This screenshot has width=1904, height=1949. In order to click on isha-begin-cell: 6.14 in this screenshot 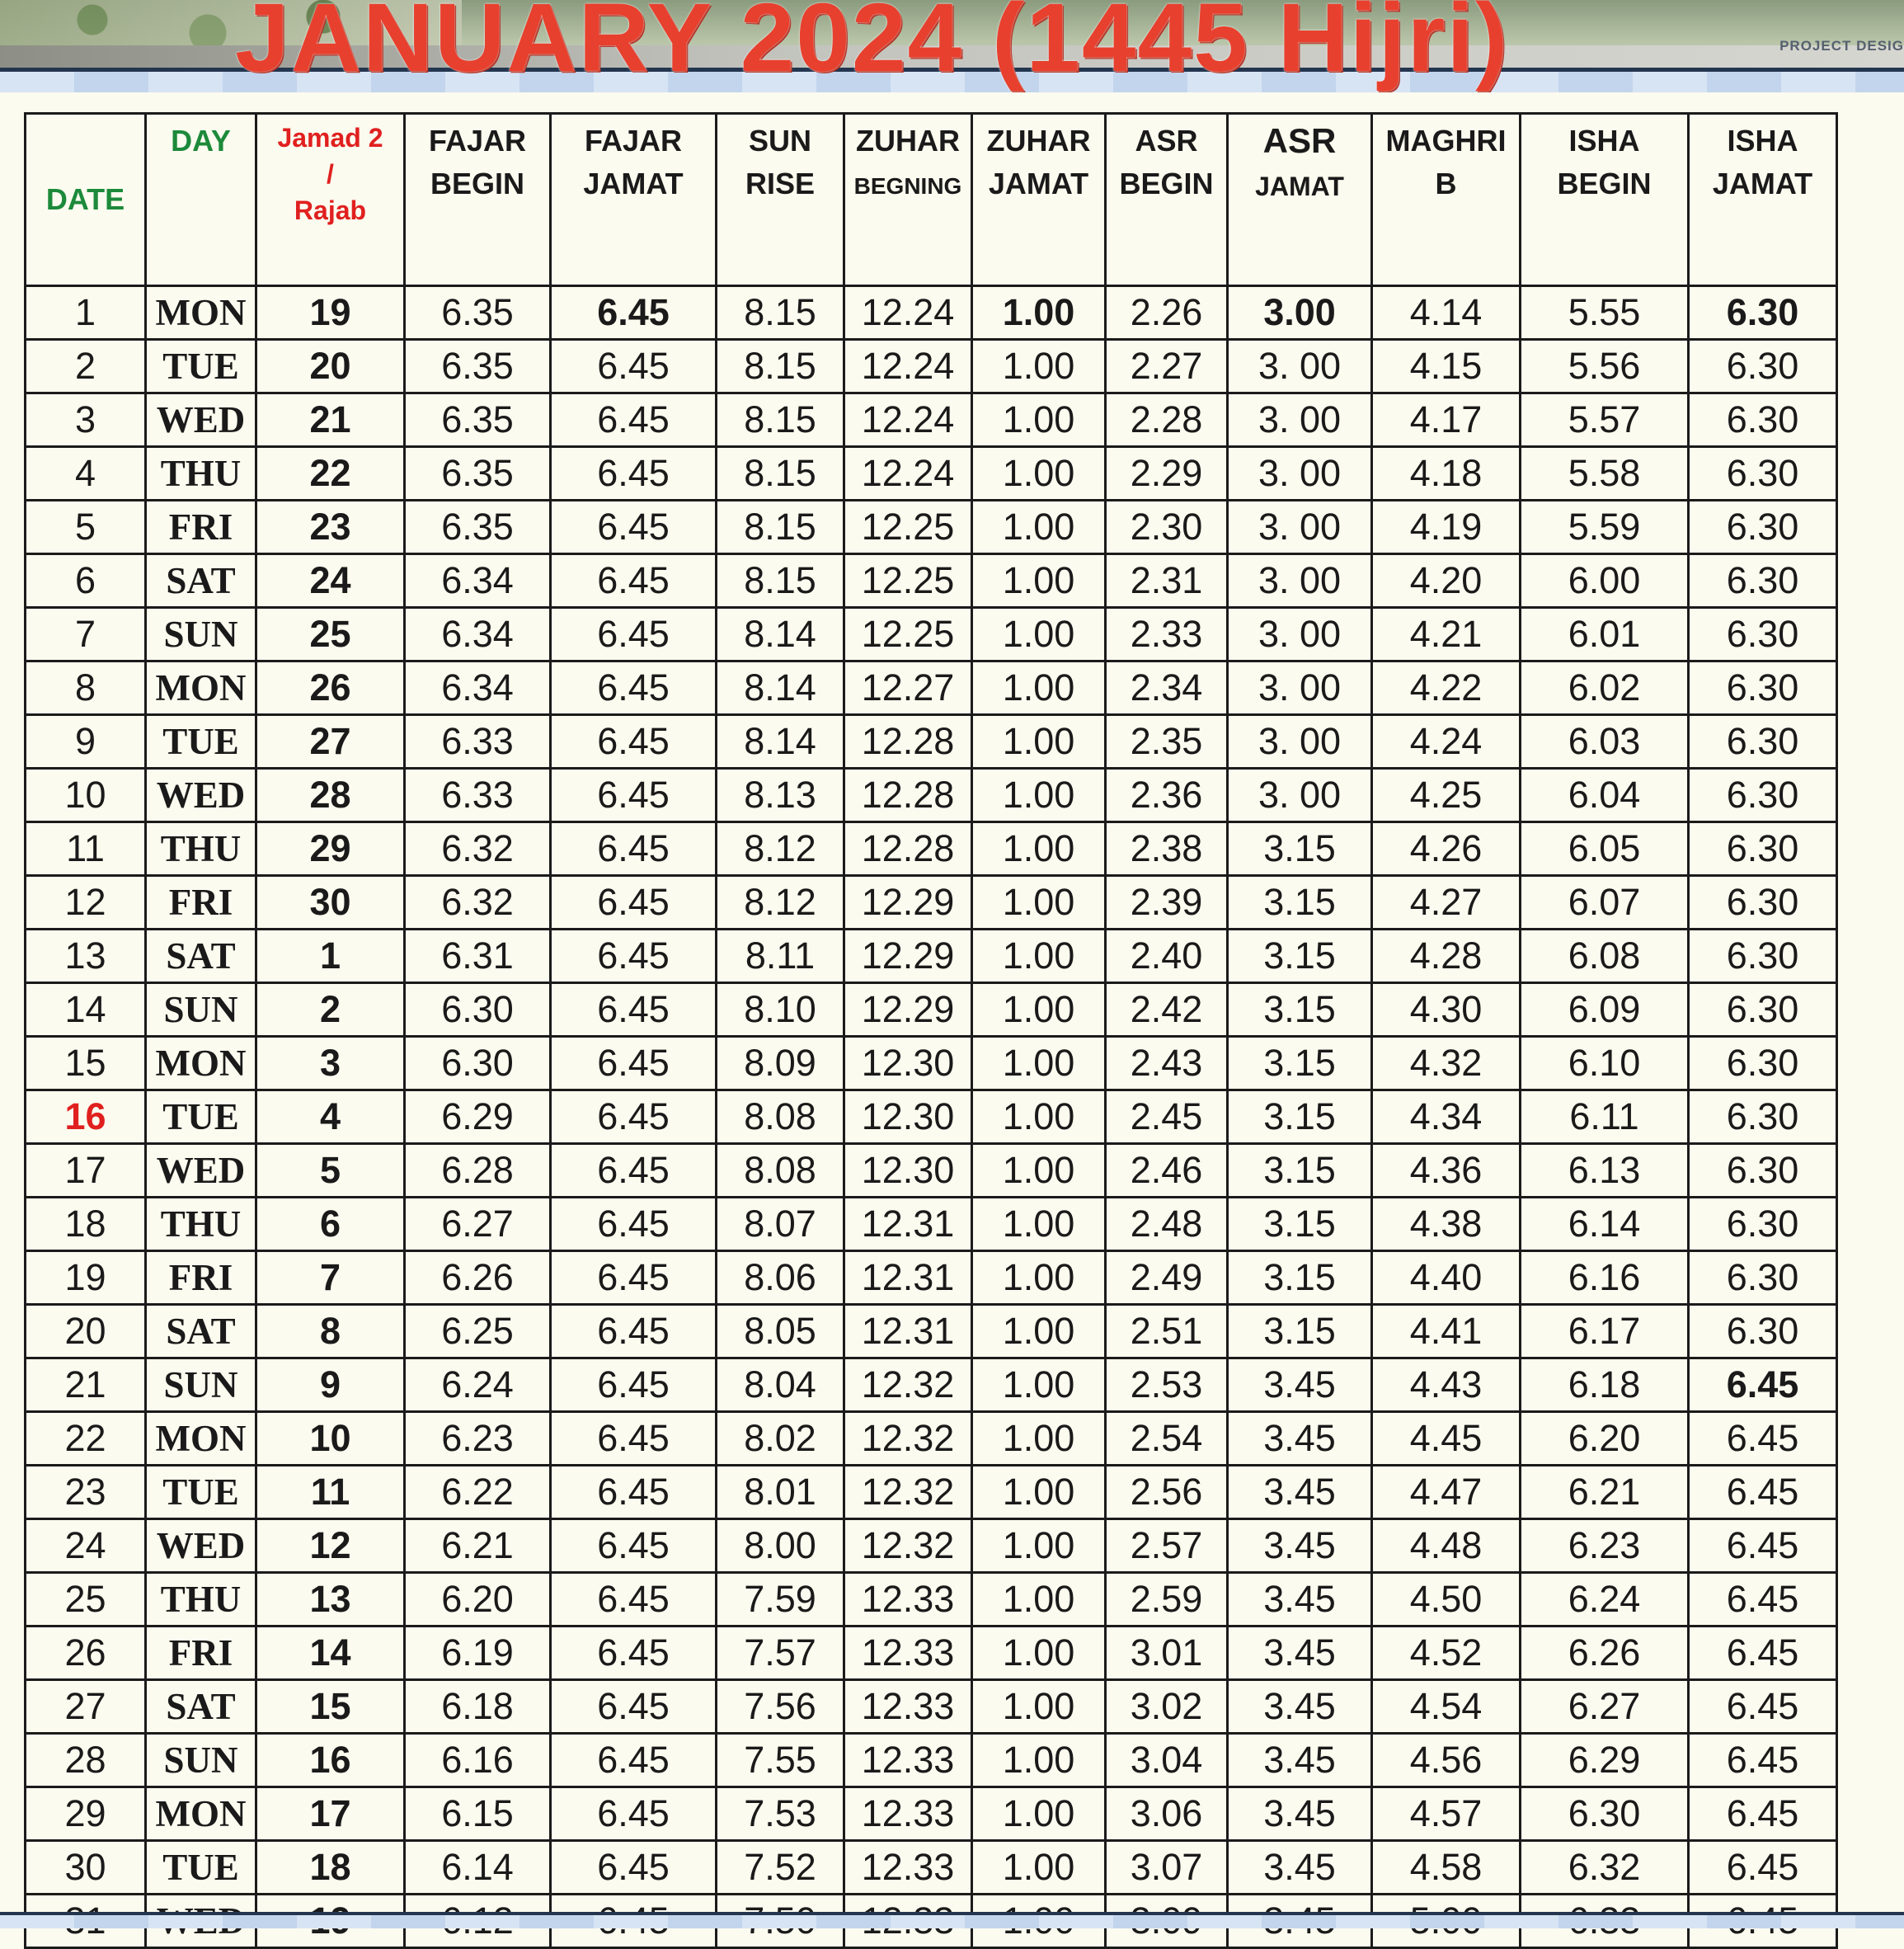, I will do `click(1604, 1224)`.